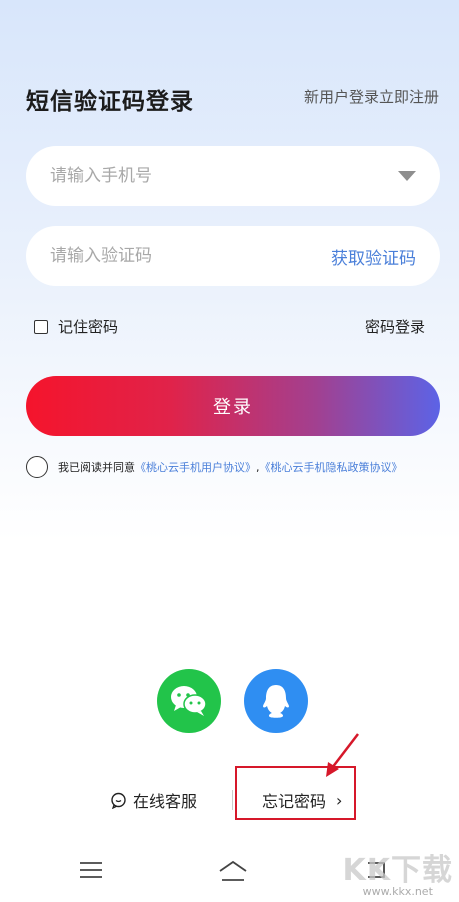  I want to click on remember-checkbox, so click(41, 326).